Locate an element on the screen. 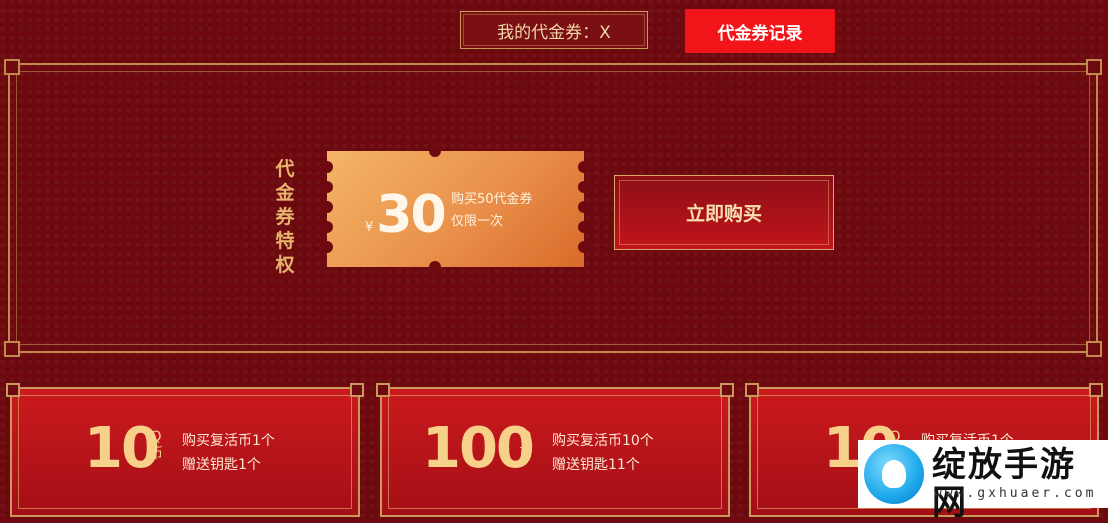 The width and height of the screenshot is (1108, 523). privilege-title-char: 券 is located at coordinates (285, 217).